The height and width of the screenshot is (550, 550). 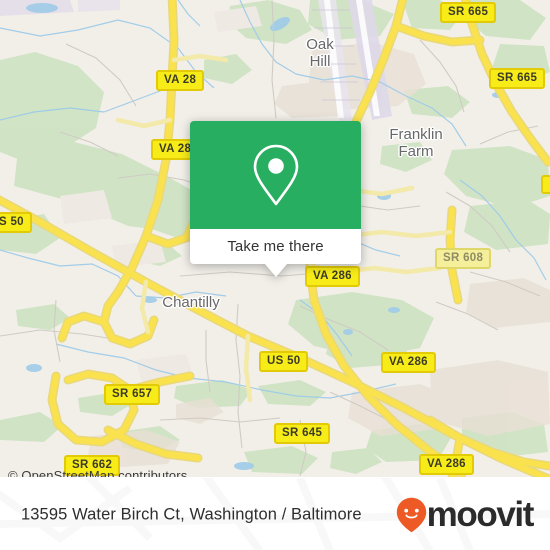 What do you see at coordinates (463, 258) in the screenshot?
I see `road-shield-sr-608: SR 608` at bounding box center [463, 258].